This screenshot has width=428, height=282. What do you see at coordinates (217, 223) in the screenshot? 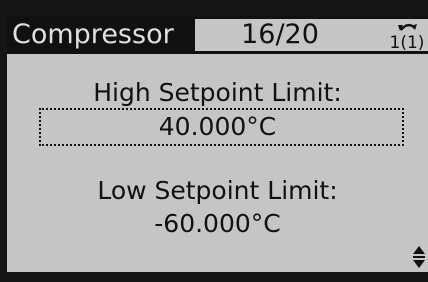
I see `low-setpoint-limit-value: -60.000°C` at bounding box center [217, 223].